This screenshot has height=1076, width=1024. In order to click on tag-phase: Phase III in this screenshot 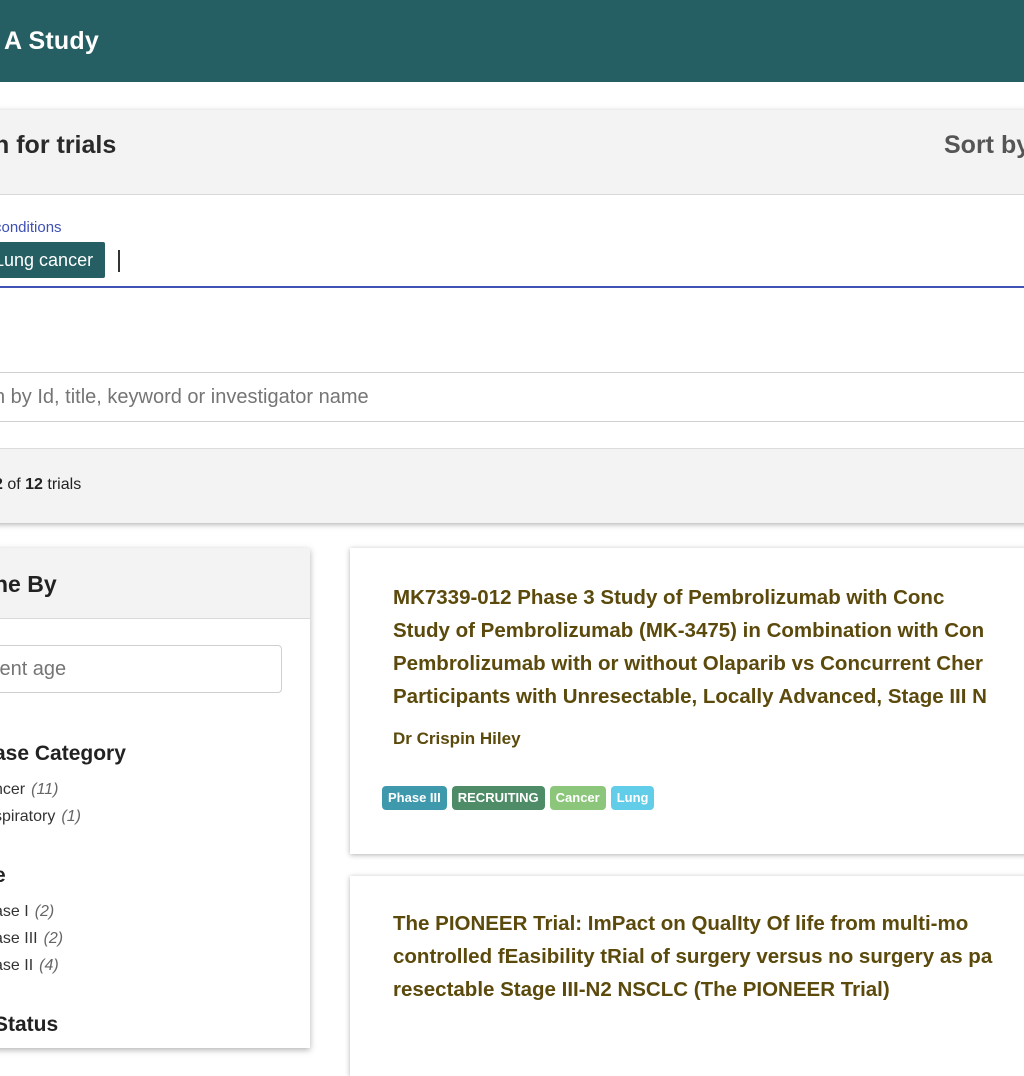, I will do `click(414, 798)`.